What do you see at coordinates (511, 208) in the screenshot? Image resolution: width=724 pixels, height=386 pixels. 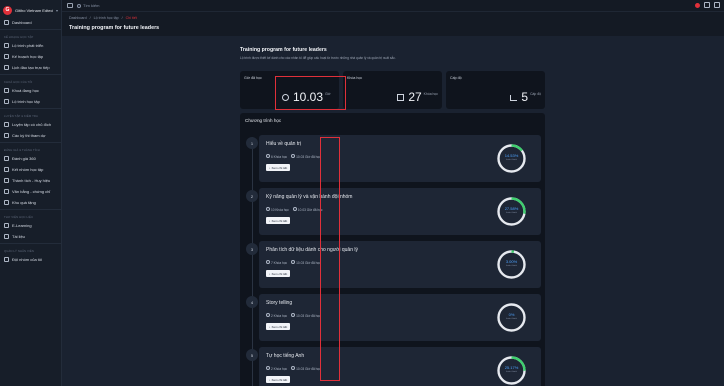 I see `progress-percent: 27.58%` at bounding box center [511, 208].